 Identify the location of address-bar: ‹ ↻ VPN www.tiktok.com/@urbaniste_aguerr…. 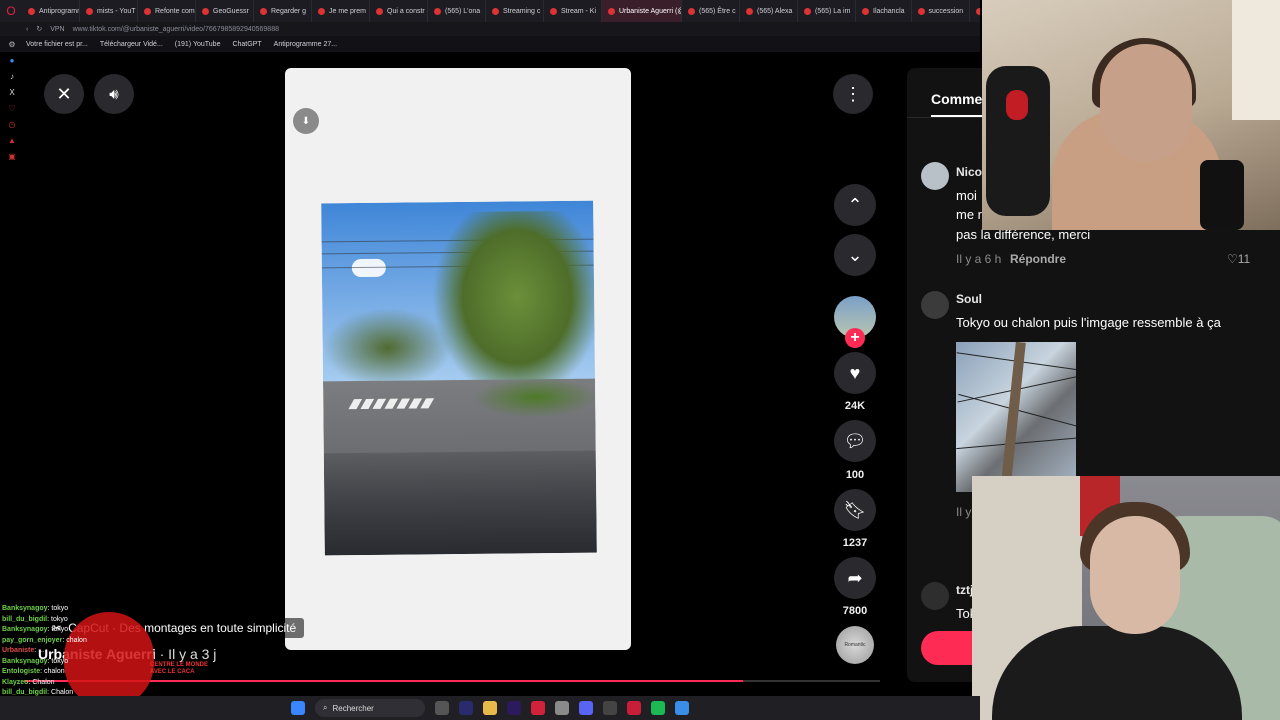
(490, 29).